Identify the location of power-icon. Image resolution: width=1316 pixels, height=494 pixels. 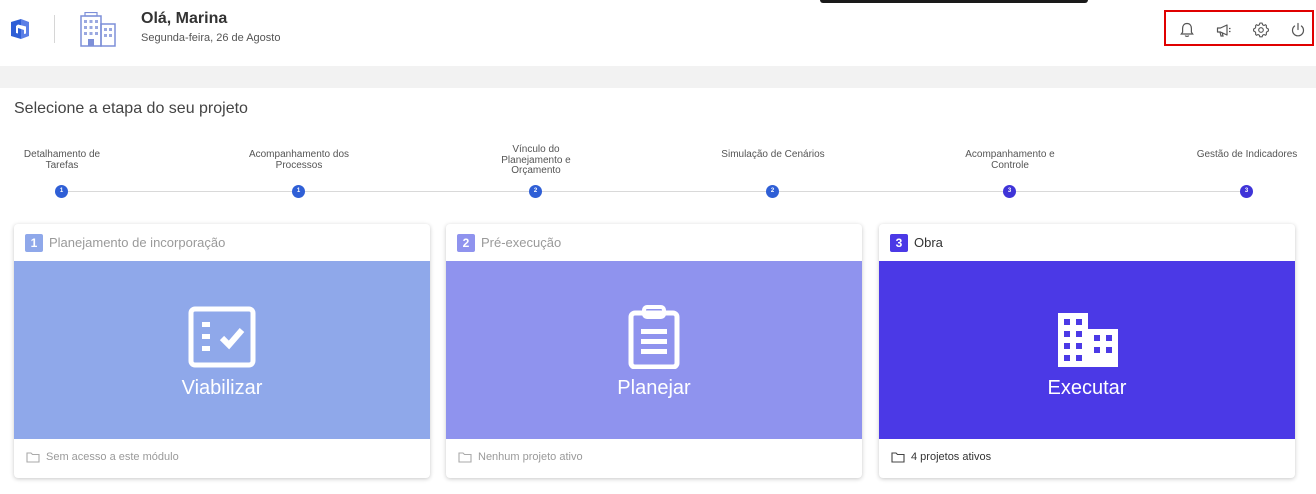
(1298, 30).